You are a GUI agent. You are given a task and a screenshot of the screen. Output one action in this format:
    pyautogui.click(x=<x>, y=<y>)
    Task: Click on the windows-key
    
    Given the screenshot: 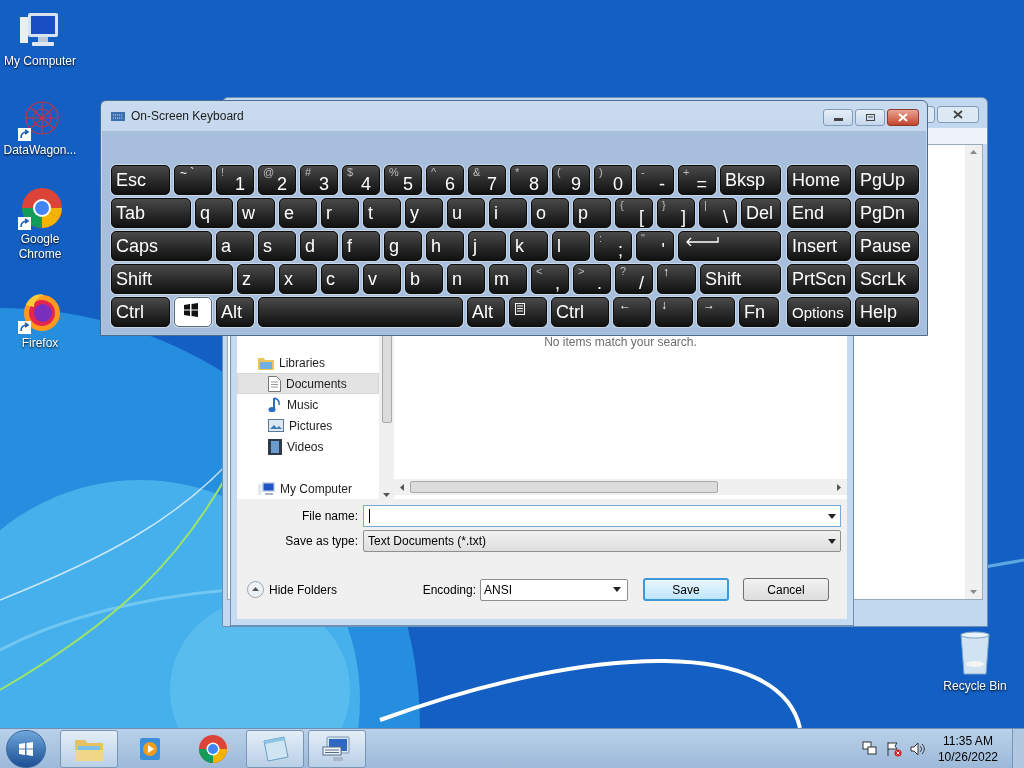 What is the action you would take?
    pyautogui.click(x=193, y=312)
    